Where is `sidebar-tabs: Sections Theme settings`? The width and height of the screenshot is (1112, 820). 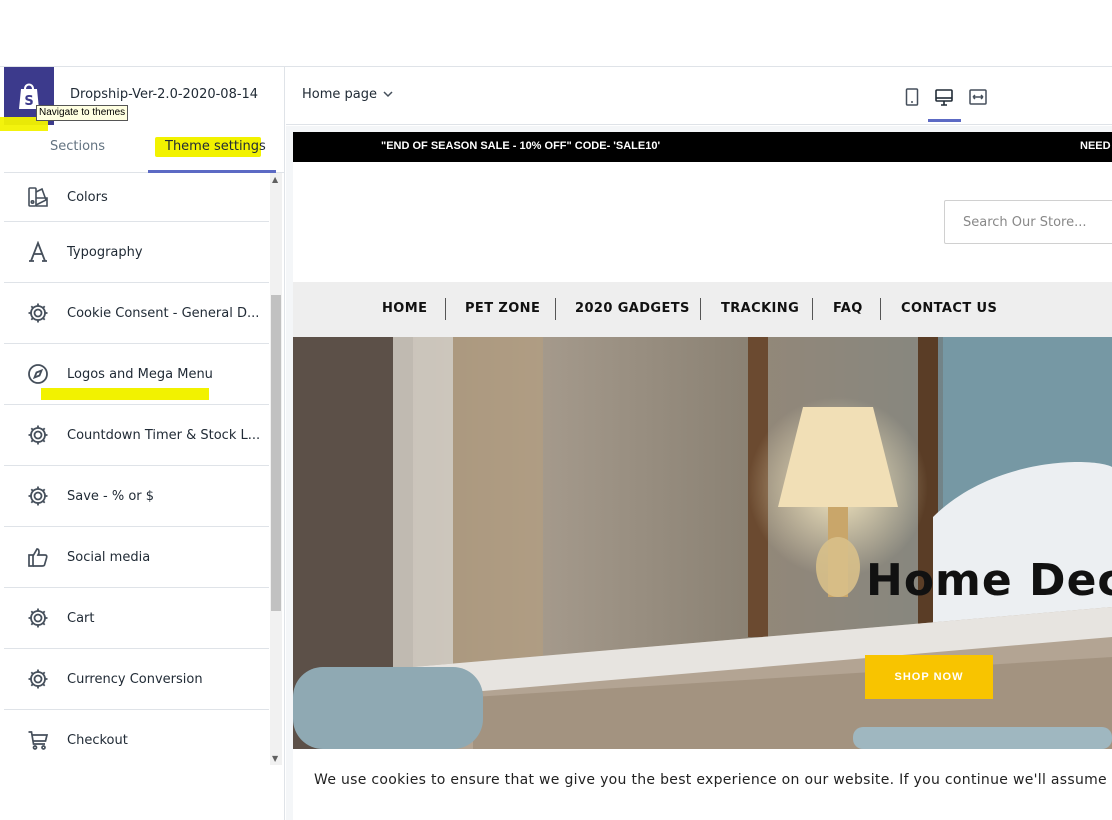
sidebar-tabs: Sections Theme settings is located at coordinates (144, 149).